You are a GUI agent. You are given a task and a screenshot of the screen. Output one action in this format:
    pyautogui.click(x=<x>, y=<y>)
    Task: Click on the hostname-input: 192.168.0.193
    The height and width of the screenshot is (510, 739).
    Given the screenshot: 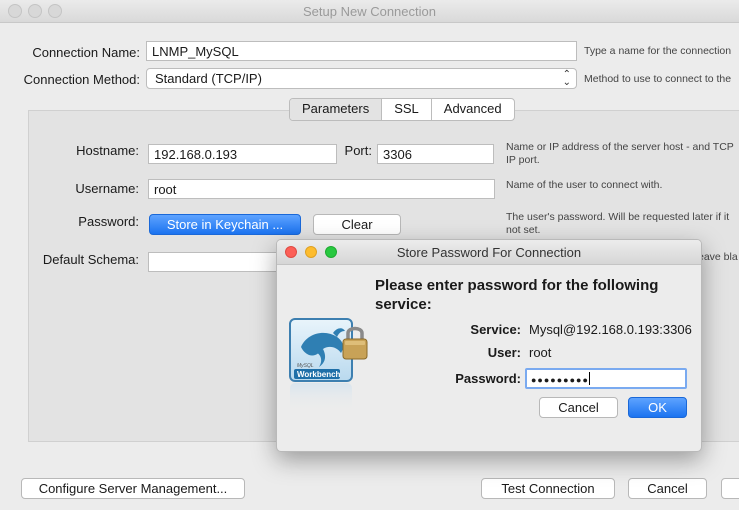 What is the action you would take?
    pyautogui.click(x=242, y=154)
    